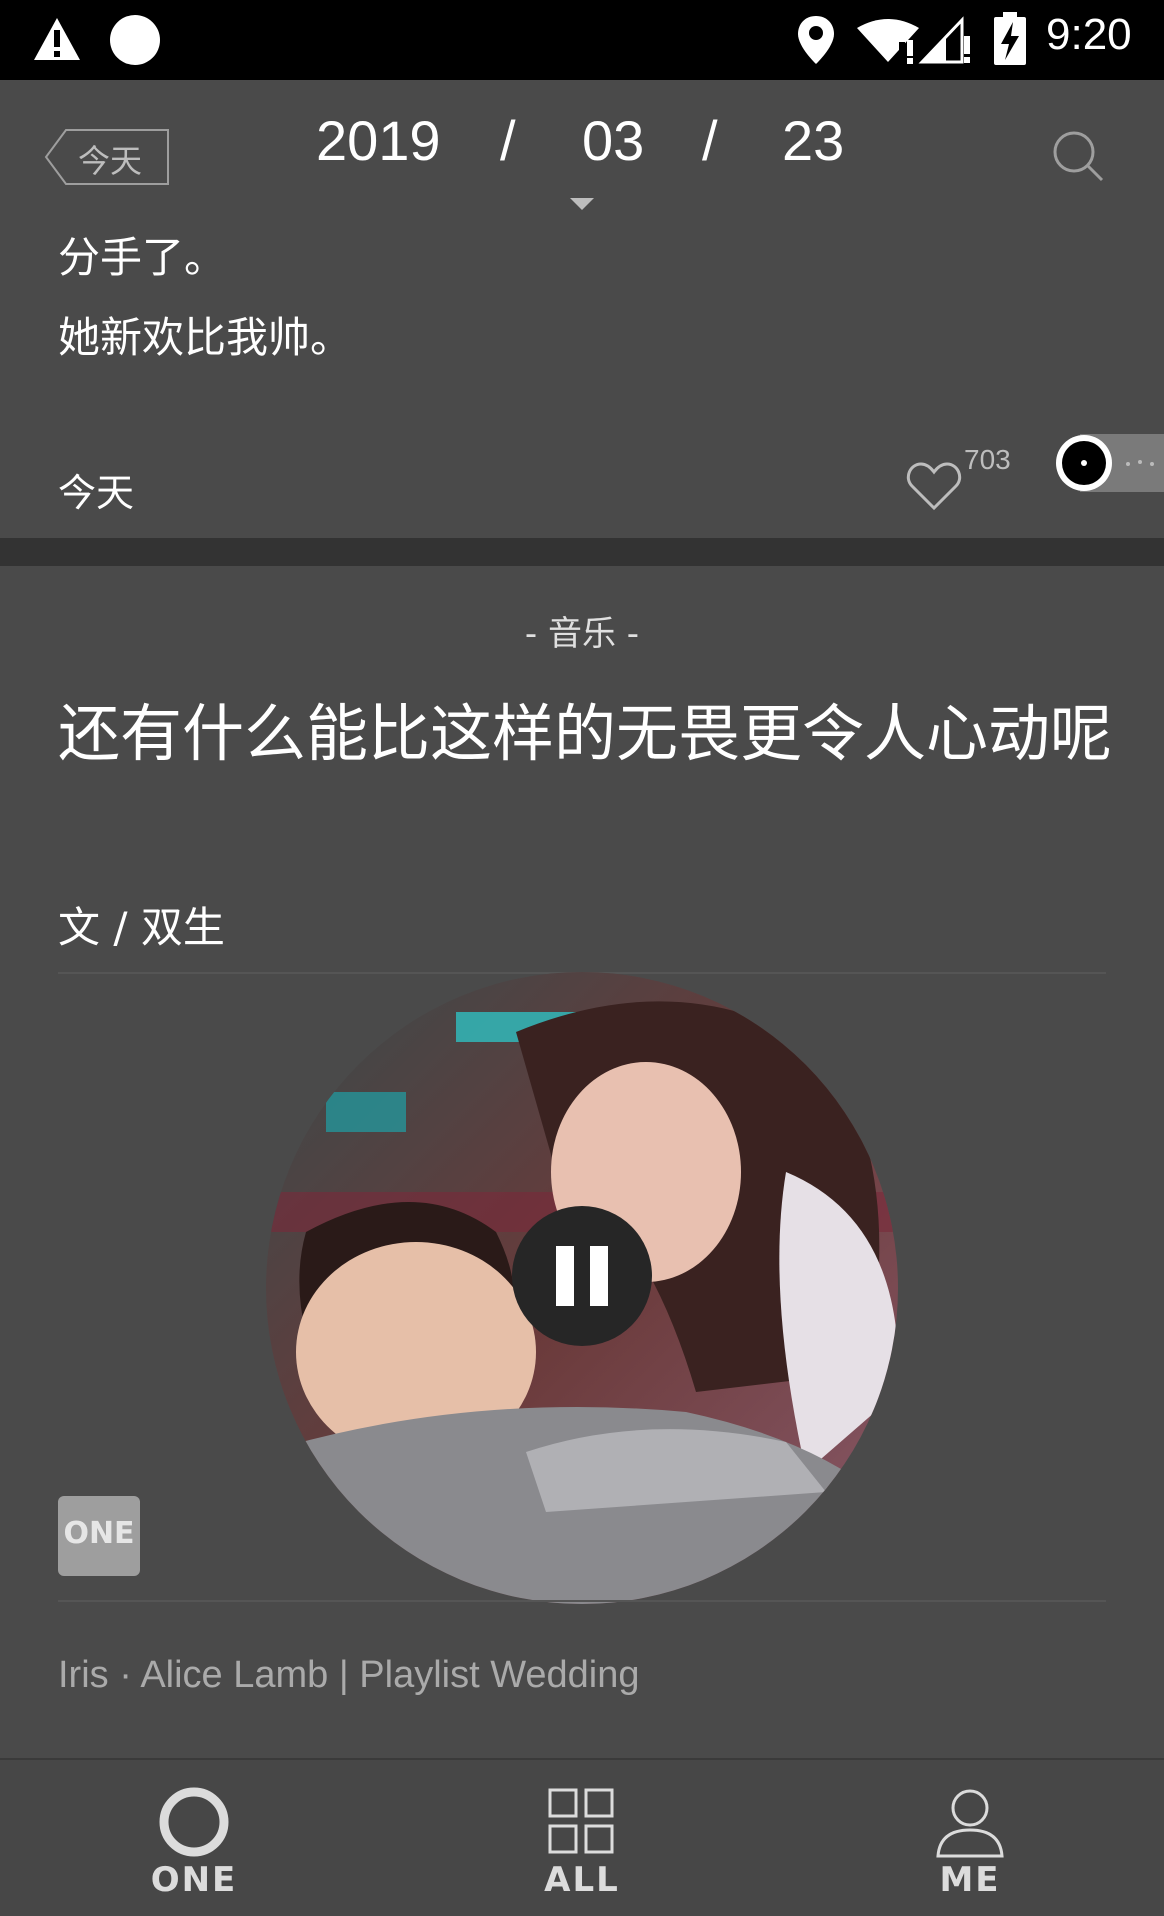 Image resolution: width=1164 pixels, height=1916 pixels. I want to click on heart-icon, so click(934, 486).